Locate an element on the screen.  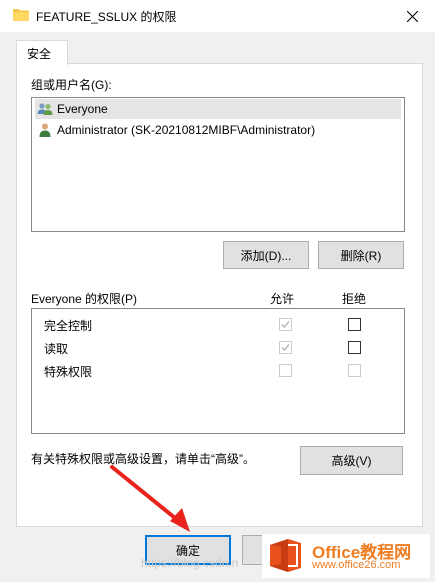
permission-row: 特殊权限 is located at coordinates (218, 370).